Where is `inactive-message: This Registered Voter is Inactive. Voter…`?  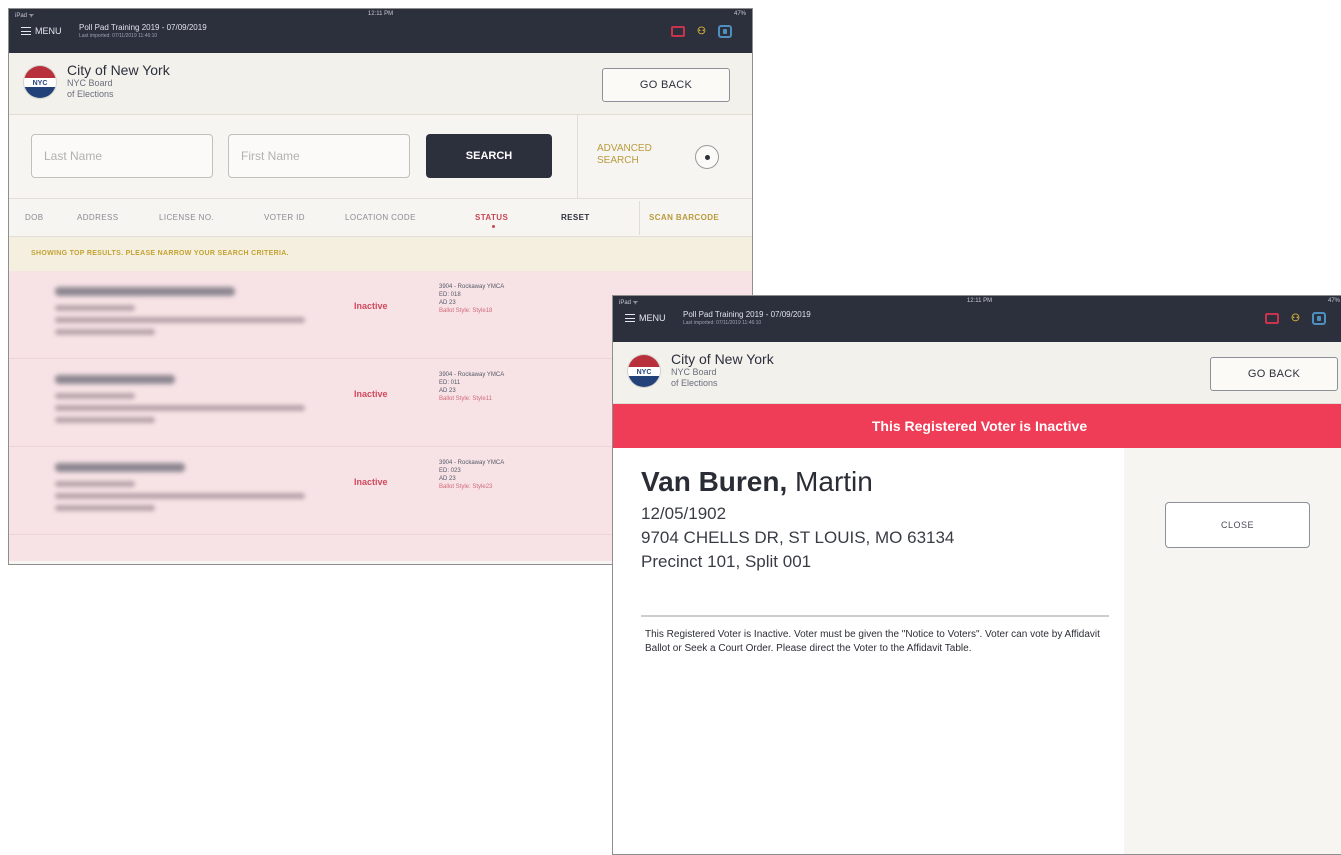 inactive-message: This Registered Voter is Inactive. Voter… is located at coordinates (872, 641).